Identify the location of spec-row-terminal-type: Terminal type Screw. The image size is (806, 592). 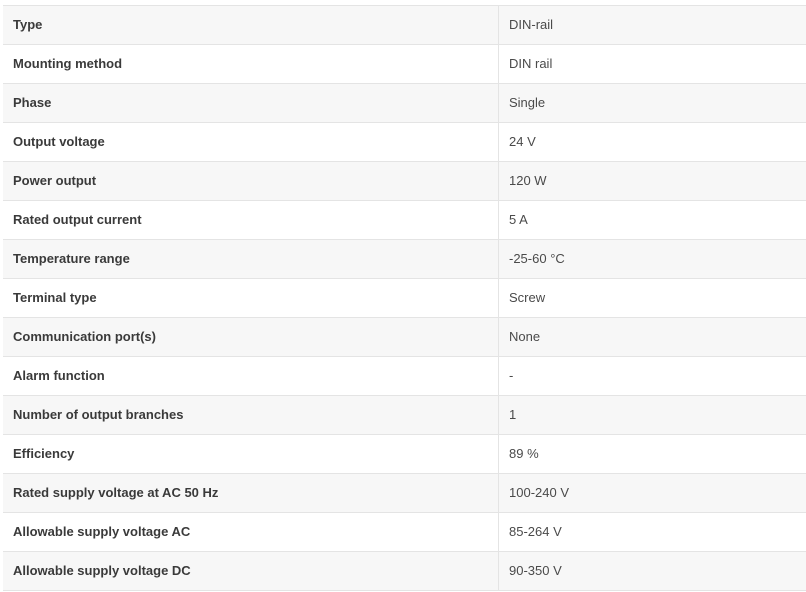
(404, 298).